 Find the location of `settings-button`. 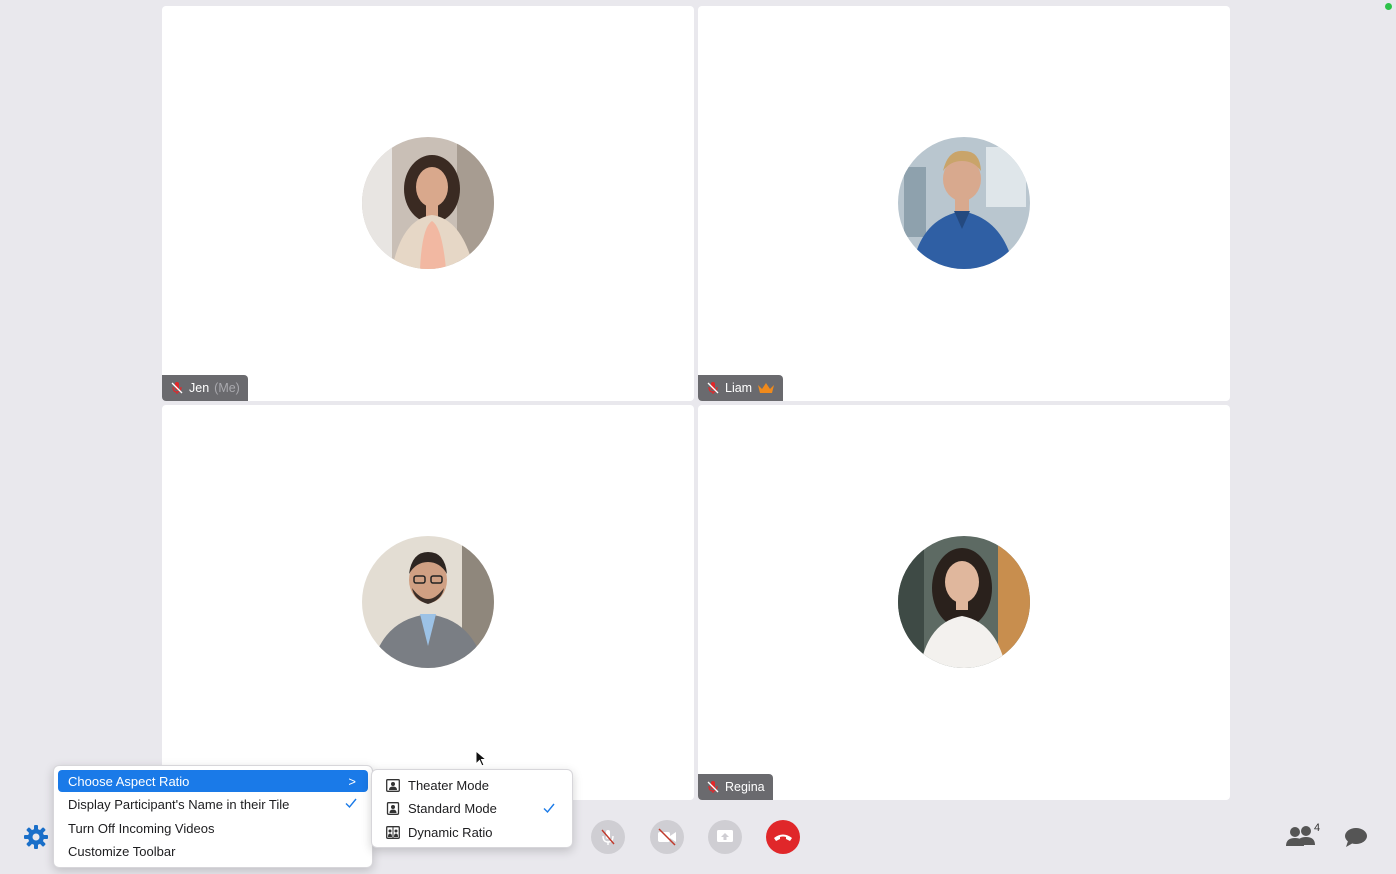

settings-button is located at coordinates (36, 837).